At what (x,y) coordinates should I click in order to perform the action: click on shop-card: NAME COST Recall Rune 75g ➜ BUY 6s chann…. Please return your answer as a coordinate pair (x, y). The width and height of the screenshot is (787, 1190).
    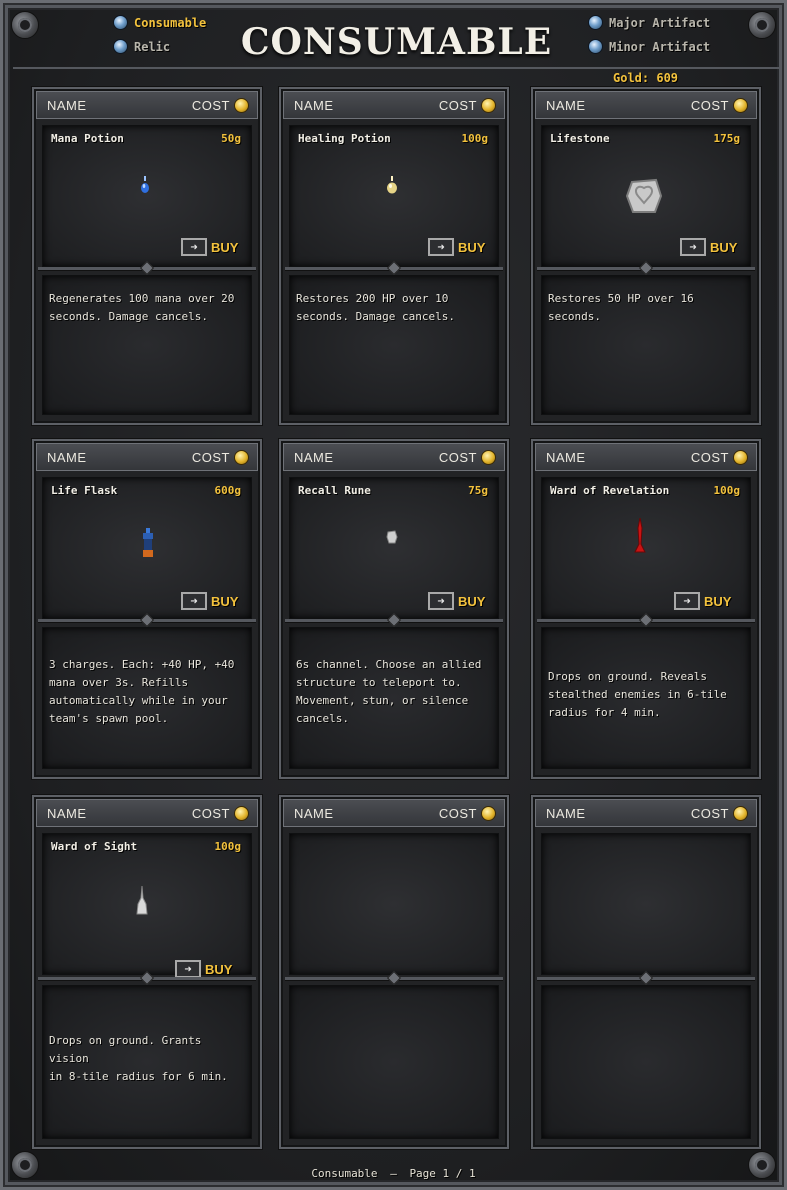
    Looking at the image, I should click on (394, 609).